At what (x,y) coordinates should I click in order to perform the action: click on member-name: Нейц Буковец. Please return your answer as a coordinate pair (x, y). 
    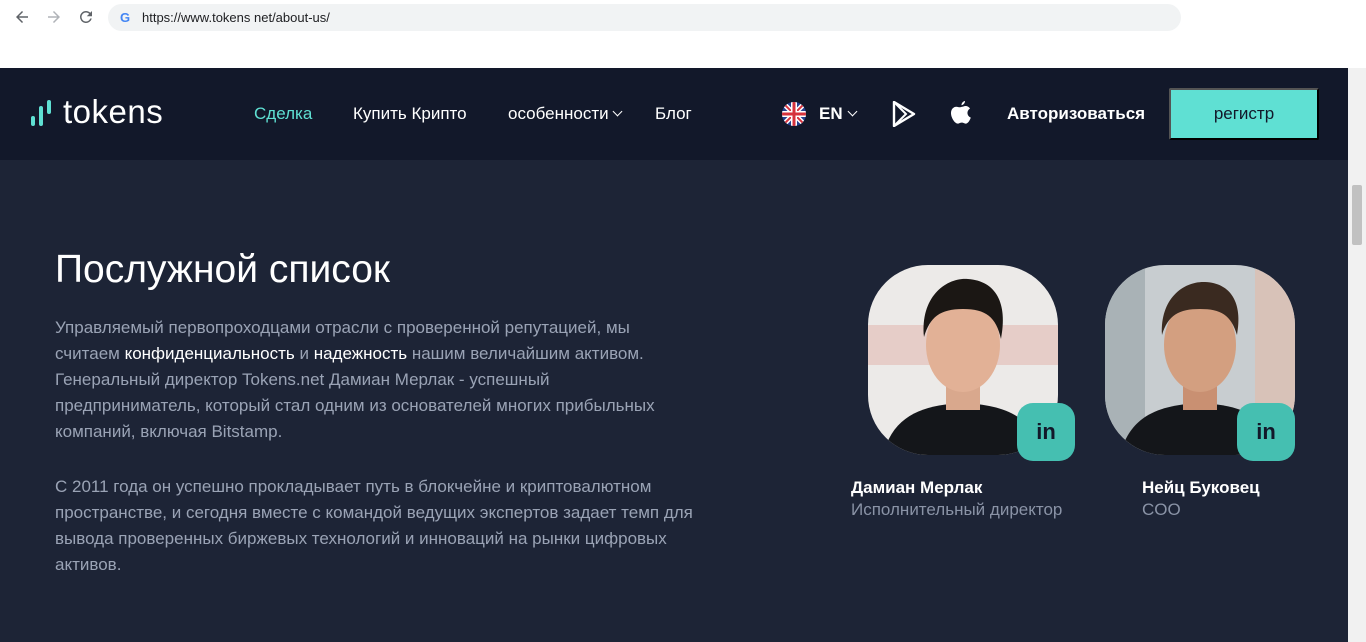
    Looking at the image, I should click on (1201, 487).